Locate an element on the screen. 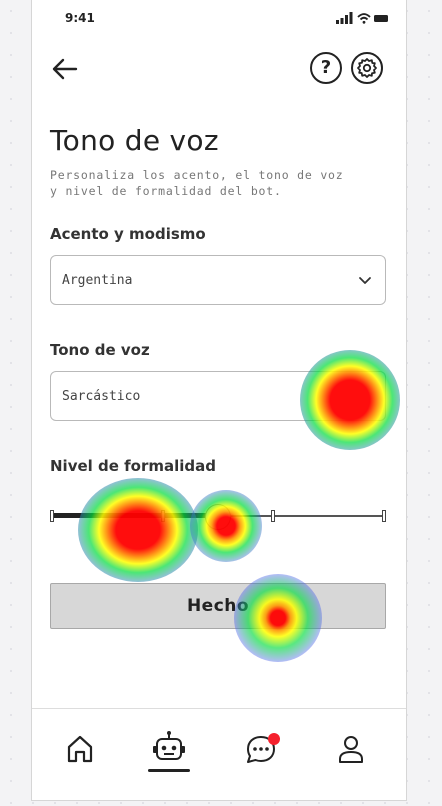 The image size is (442, 806). settings-button is located at coordinates (367, 68).